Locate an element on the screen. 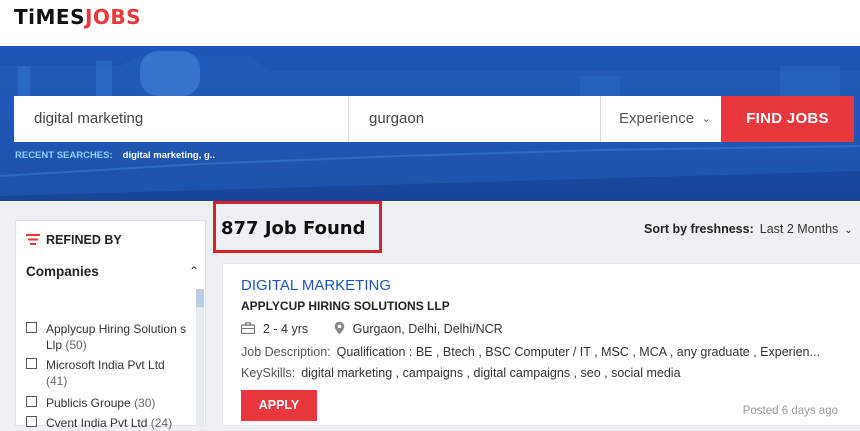 Image resolution: width=860 pixels, height=431 pixels. filter-icon is located at coordinates (33, 240).